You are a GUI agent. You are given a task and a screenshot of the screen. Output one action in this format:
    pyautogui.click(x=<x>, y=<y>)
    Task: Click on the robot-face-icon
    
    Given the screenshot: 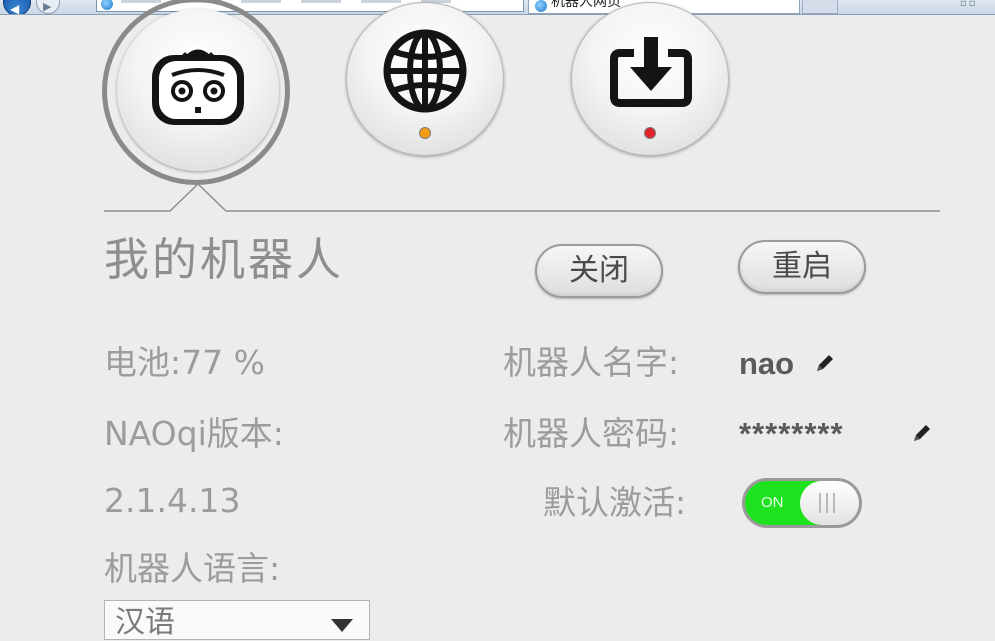 What is the action you would take?
    pyautogui.click(x=198, y=85)
    